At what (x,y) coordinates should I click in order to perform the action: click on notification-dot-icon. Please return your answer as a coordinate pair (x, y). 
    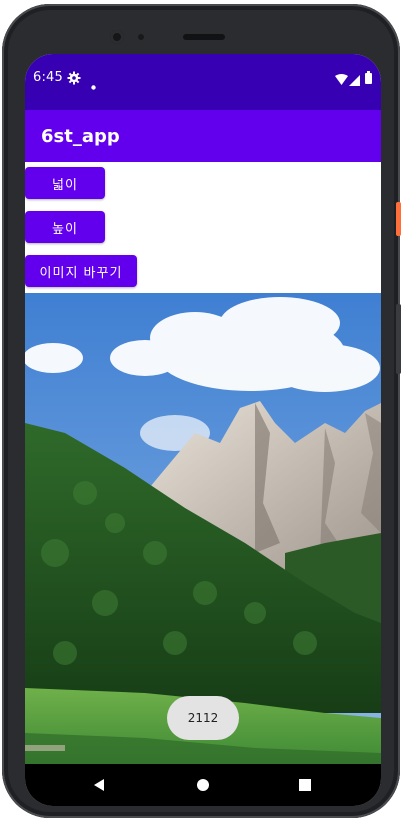
    Looking at the image, I should click on (93, 84).